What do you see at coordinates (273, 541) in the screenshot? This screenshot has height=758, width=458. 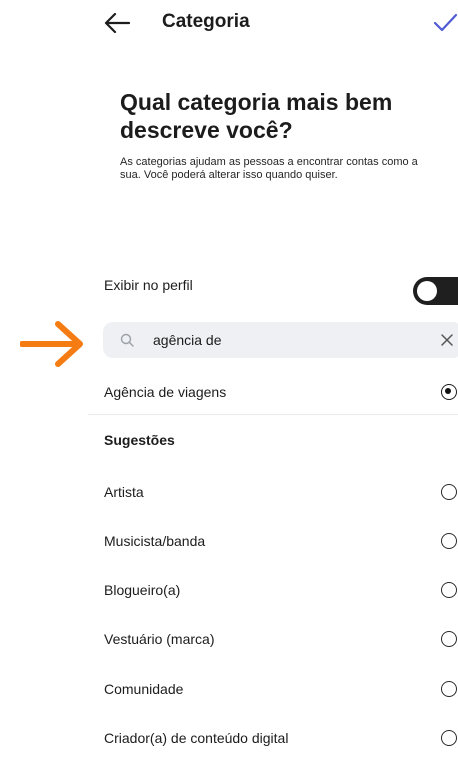 I see `list-item: Musicista/banda` at bounding box center [273, 541].